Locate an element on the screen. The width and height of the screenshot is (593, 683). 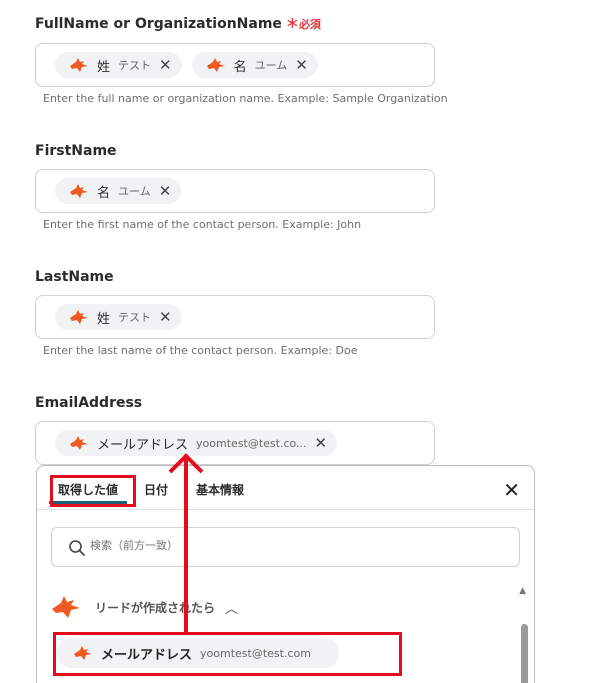
tab-basic-info: 基本情報 is located at coordinates (220, 490).